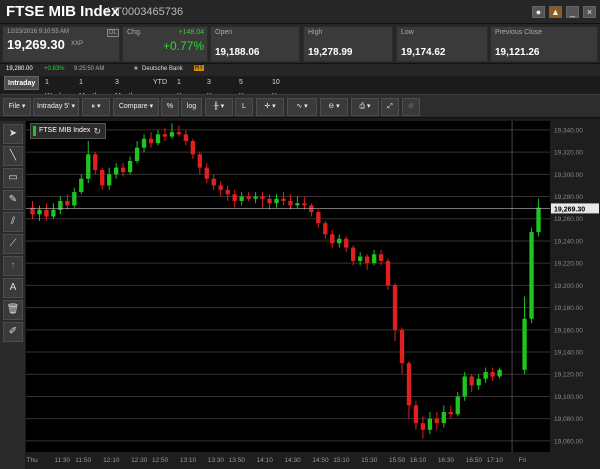 This screenshot has width=600, height=469. I want to click on fullscreen-icon: ⤢, so click(390, 107).